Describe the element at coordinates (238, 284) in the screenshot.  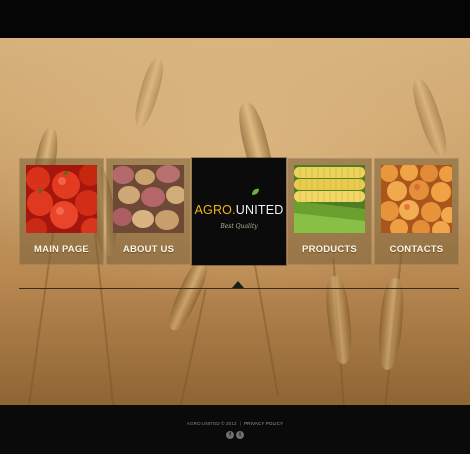
I see `active-indicator-arrow` at that location.